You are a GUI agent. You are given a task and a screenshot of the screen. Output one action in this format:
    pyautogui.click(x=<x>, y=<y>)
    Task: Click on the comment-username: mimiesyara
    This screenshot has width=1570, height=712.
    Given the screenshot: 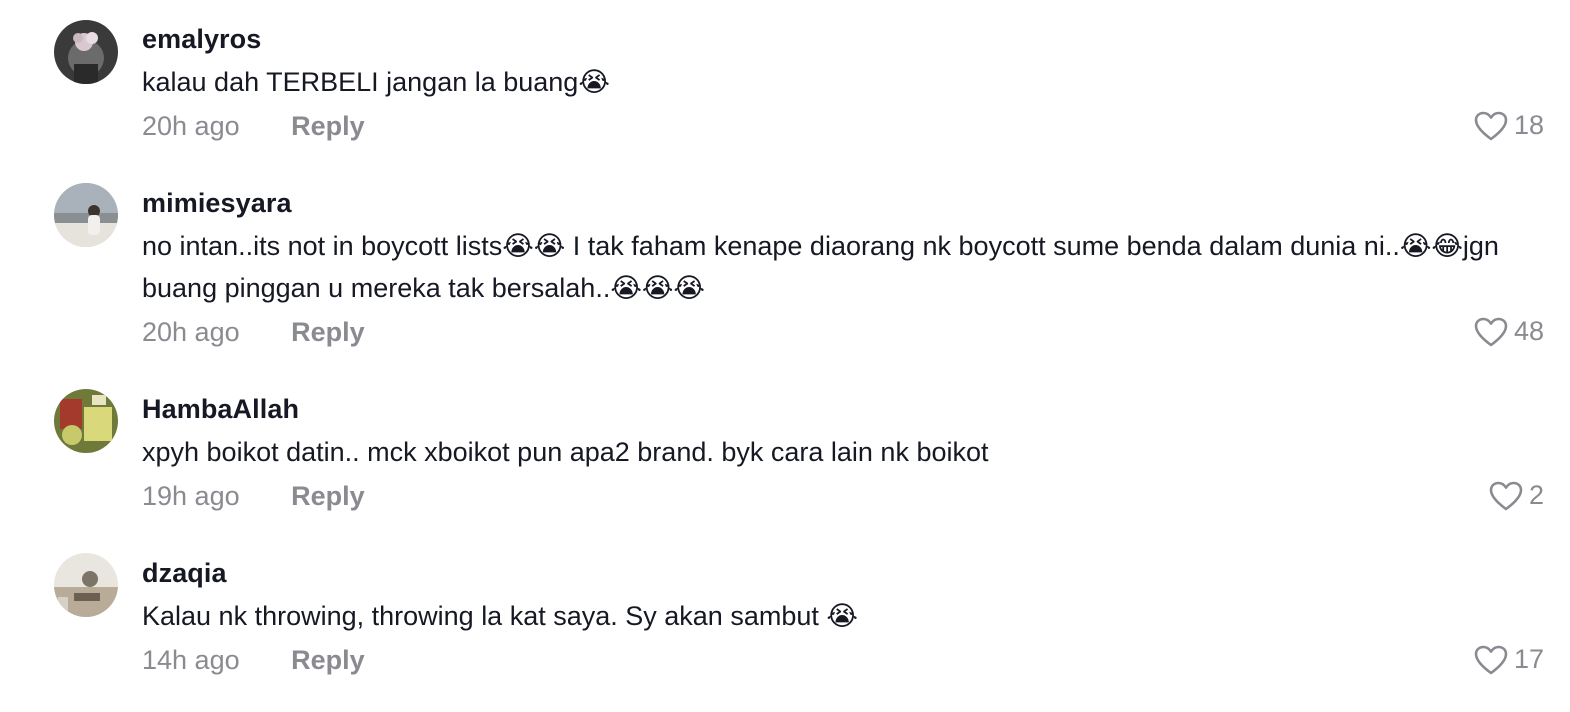 What is the action you would take?
    pyautogui.click(x=217, y=203)
    